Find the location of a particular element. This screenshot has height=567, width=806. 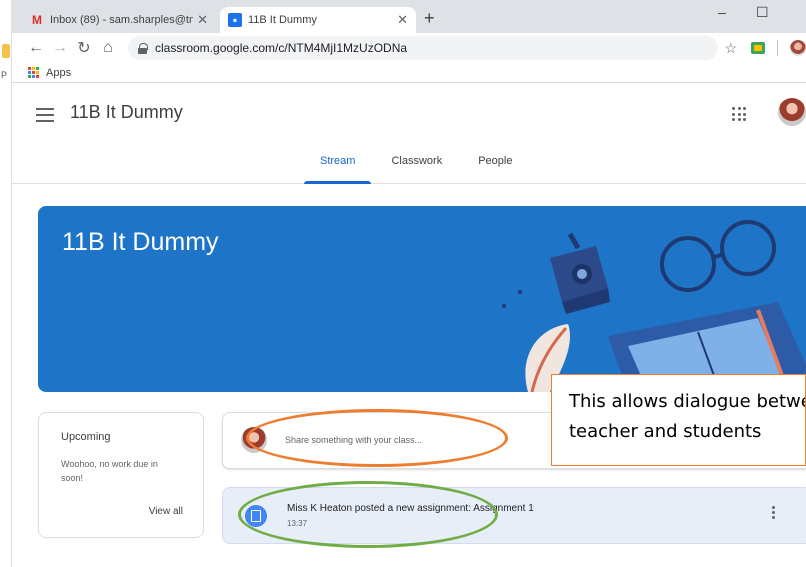

tab-gmail: M Inbox (89) - sam.sharples@tmha ✕ is located at coordinates (119, 20).